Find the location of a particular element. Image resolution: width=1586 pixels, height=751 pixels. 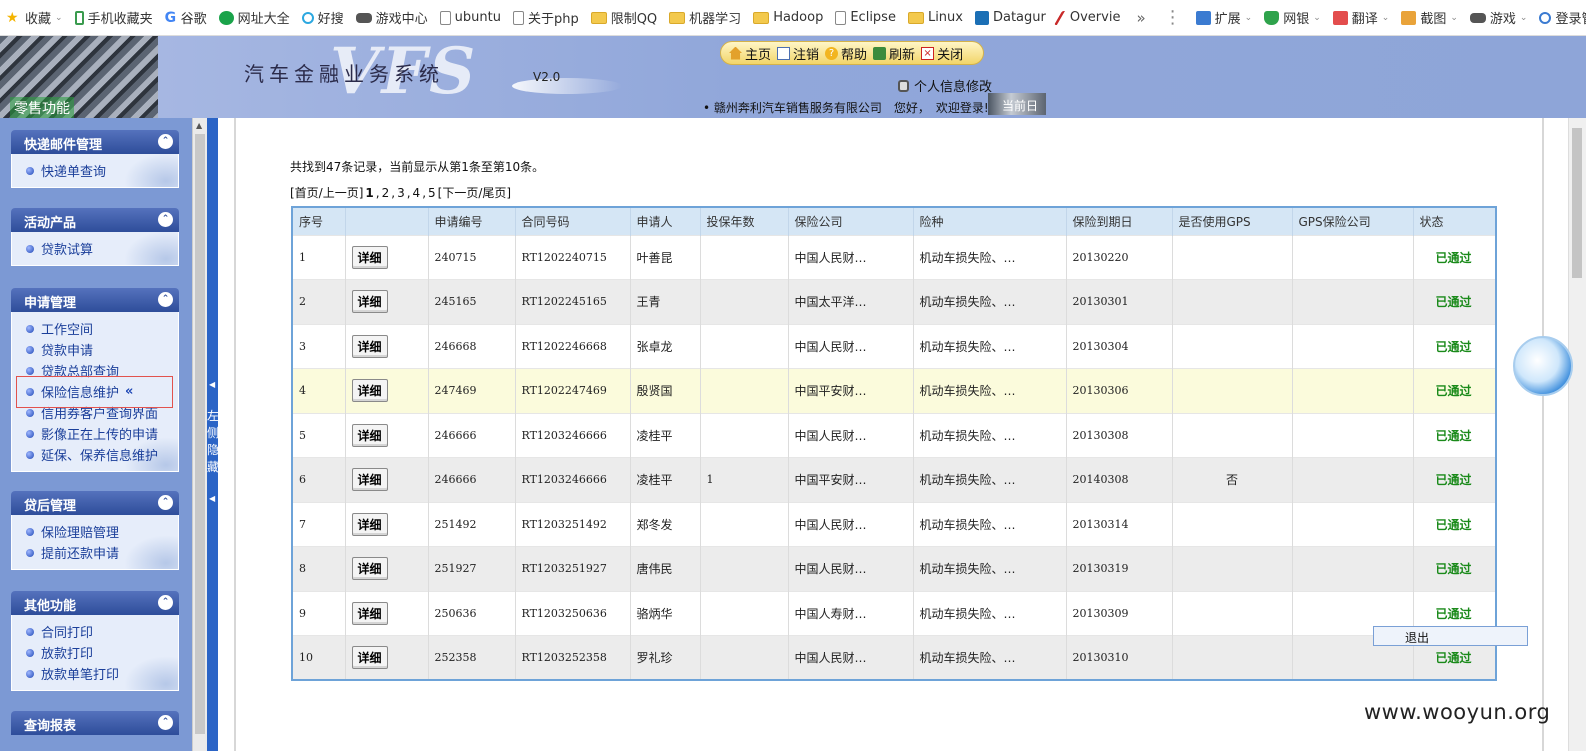

sidebar-panel-body: 快递单查询 is located at coordinates (95, 171).